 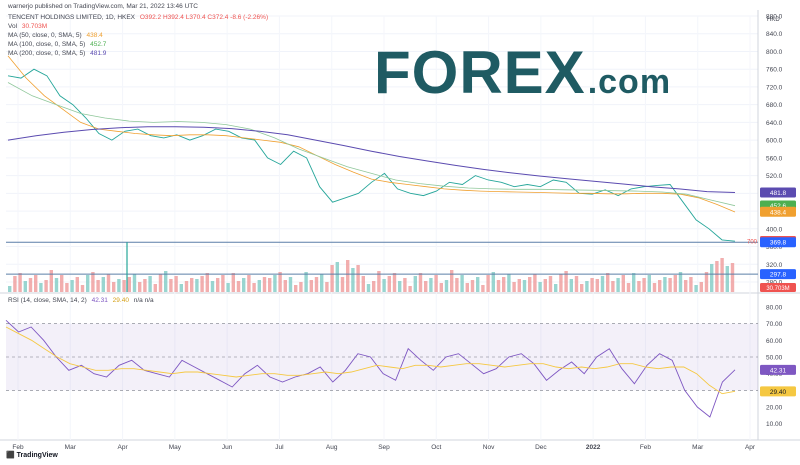 What do you see at coordinates (71, 447) in the screenshot?
I see `time-tick-label: Mar` at bounding box center [71, 447].